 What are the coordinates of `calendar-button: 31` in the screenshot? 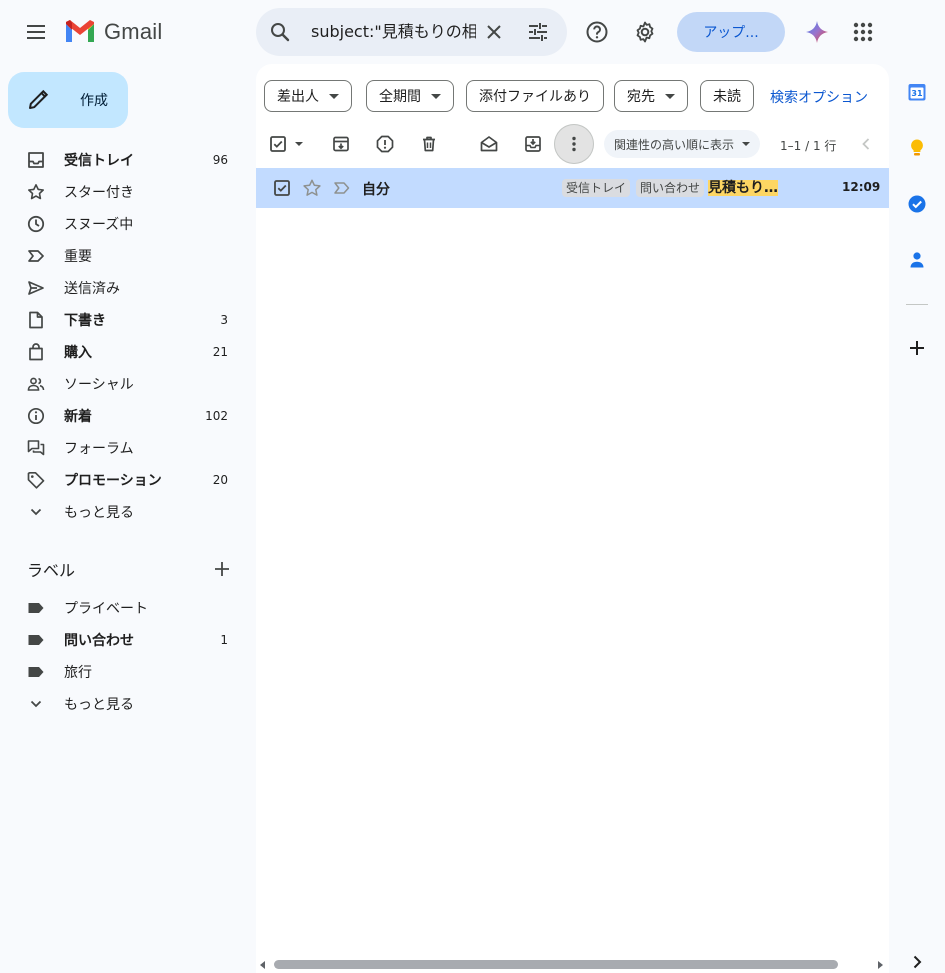 It's located at (917, 92).